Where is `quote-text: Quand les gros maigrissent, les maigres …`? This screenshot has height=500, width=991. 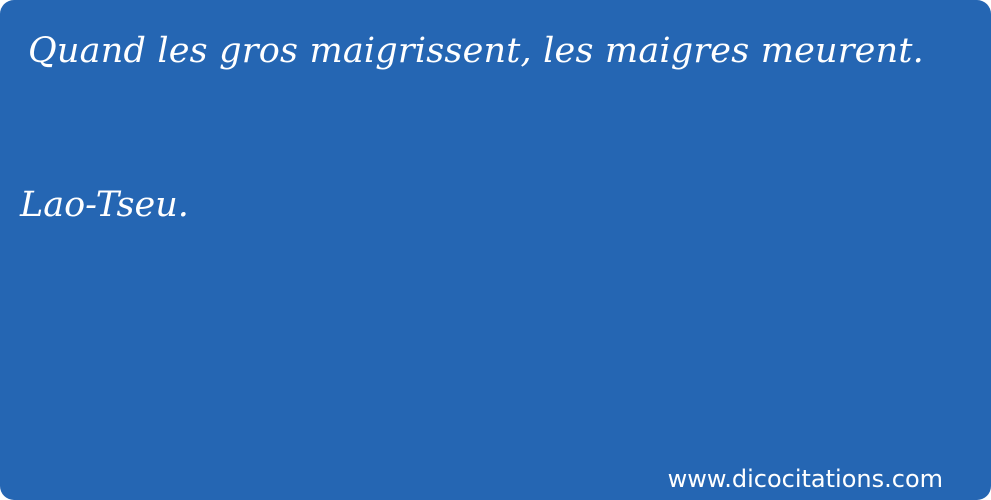
quote-text: Quand les gros maigrissent, les maigres … is located at coordinates (476, 51).